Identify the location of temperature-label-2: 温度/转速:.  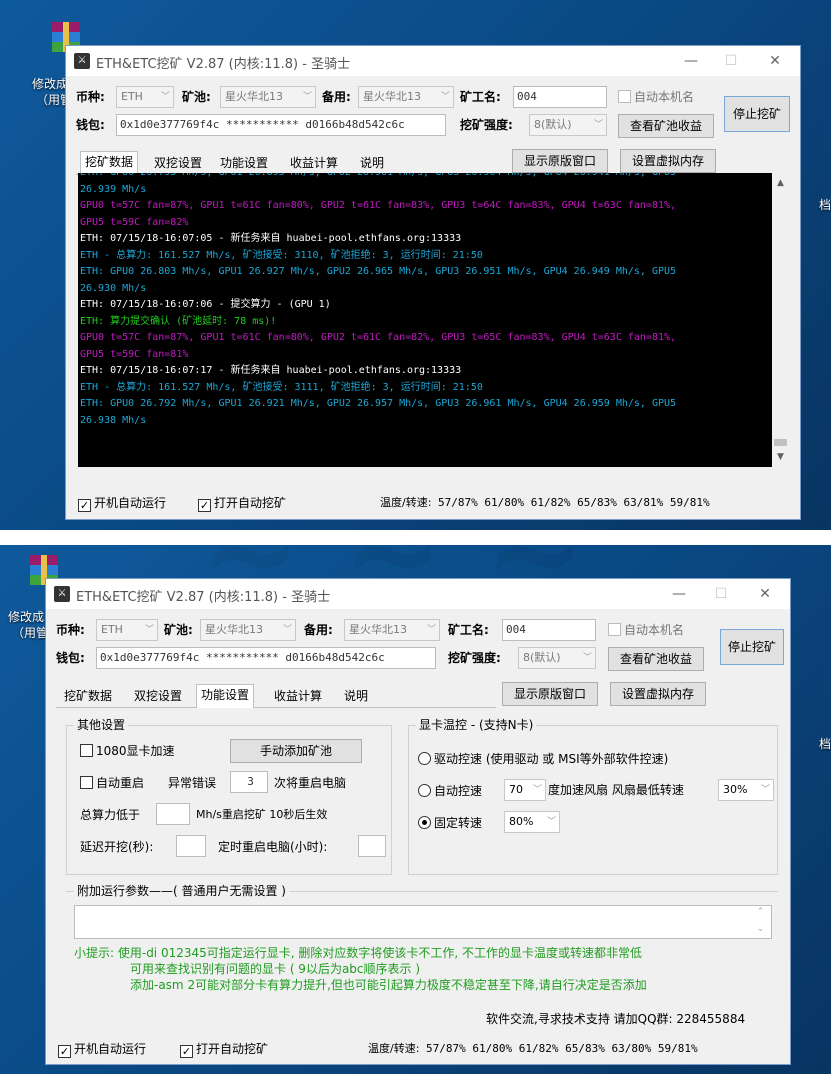
(394, 1048).